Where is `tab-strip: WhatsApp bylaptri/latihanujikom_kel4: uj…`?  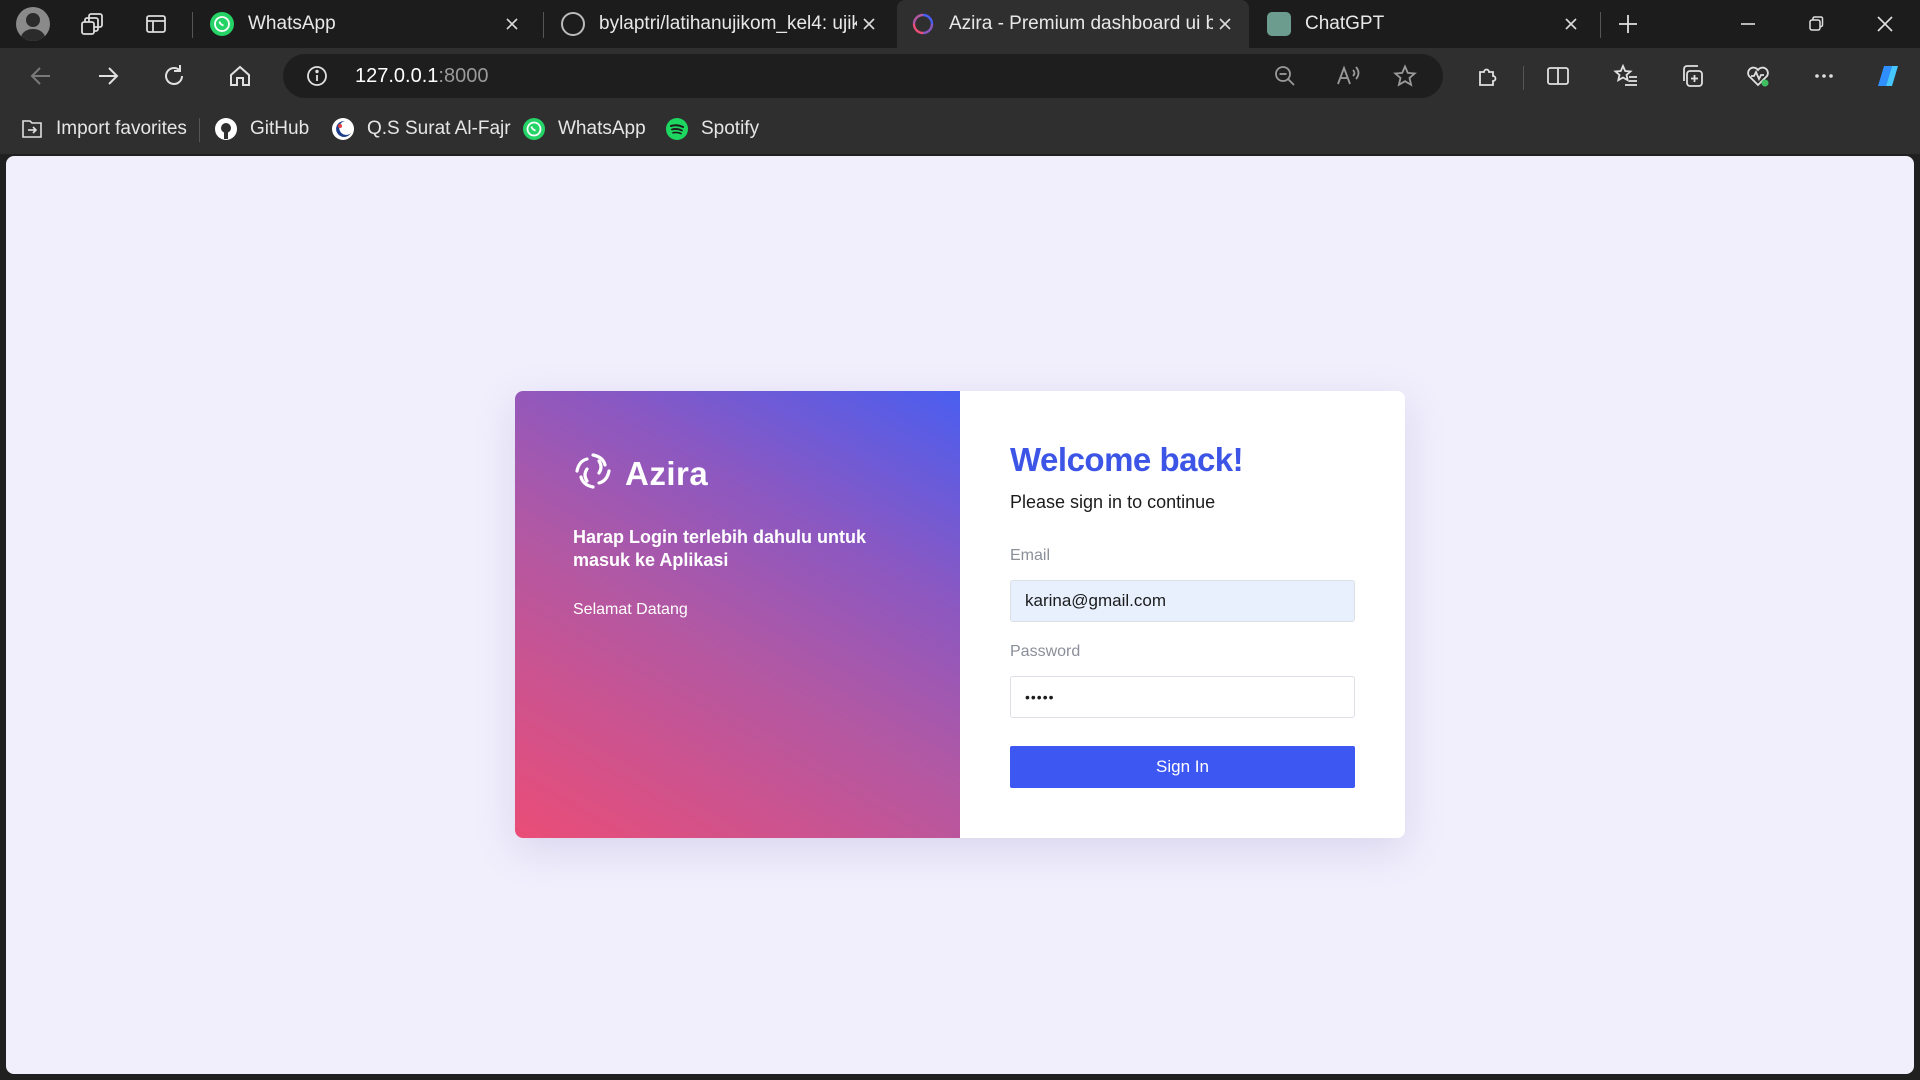
tab-strip: WhatsApp bylaptri/latihanujikom_kel4: uj… is located at coordinates (960, 24).